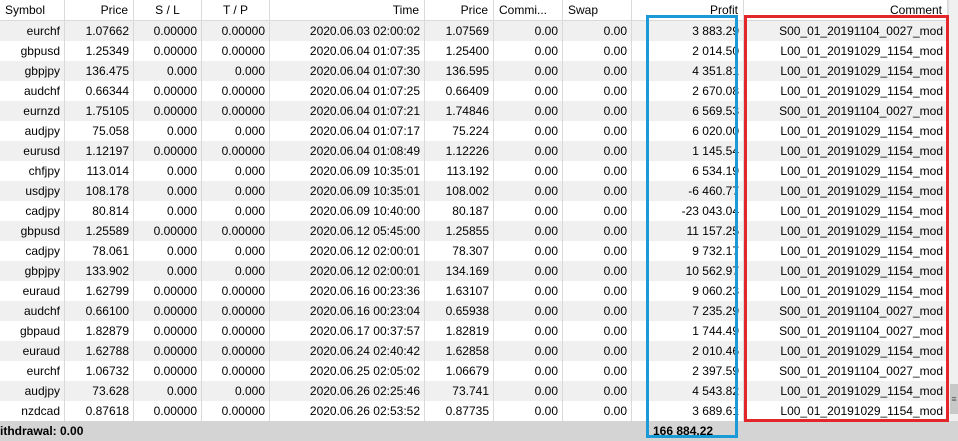  What do you see at coordinates (688, 371) in the screenshot?
I see `cell-profit: 2 397.59` at bounding box center [688, 371].